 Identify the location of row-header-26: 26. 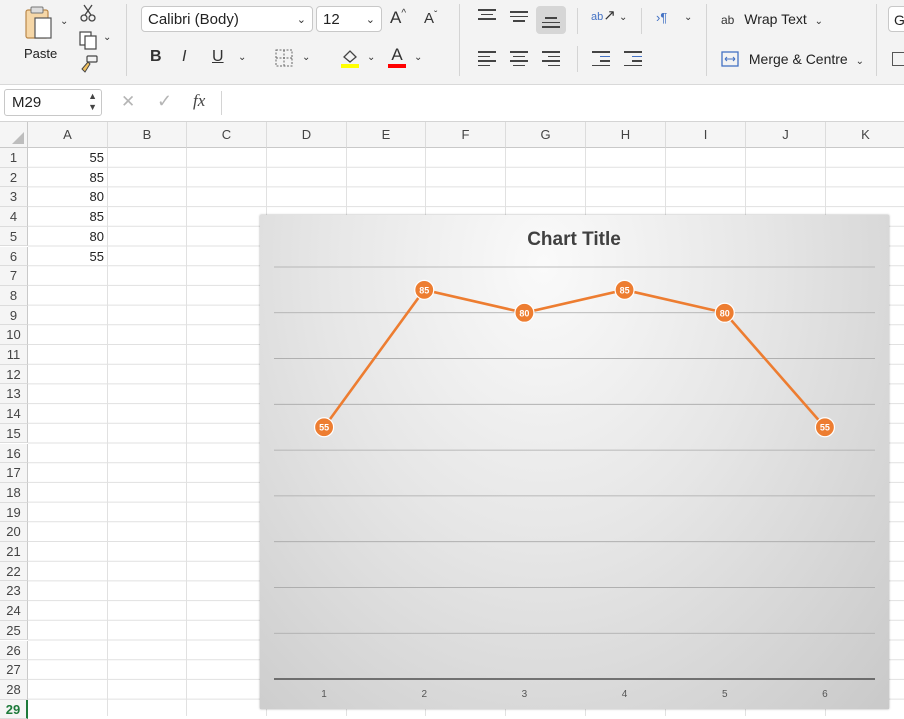
(14, 650).